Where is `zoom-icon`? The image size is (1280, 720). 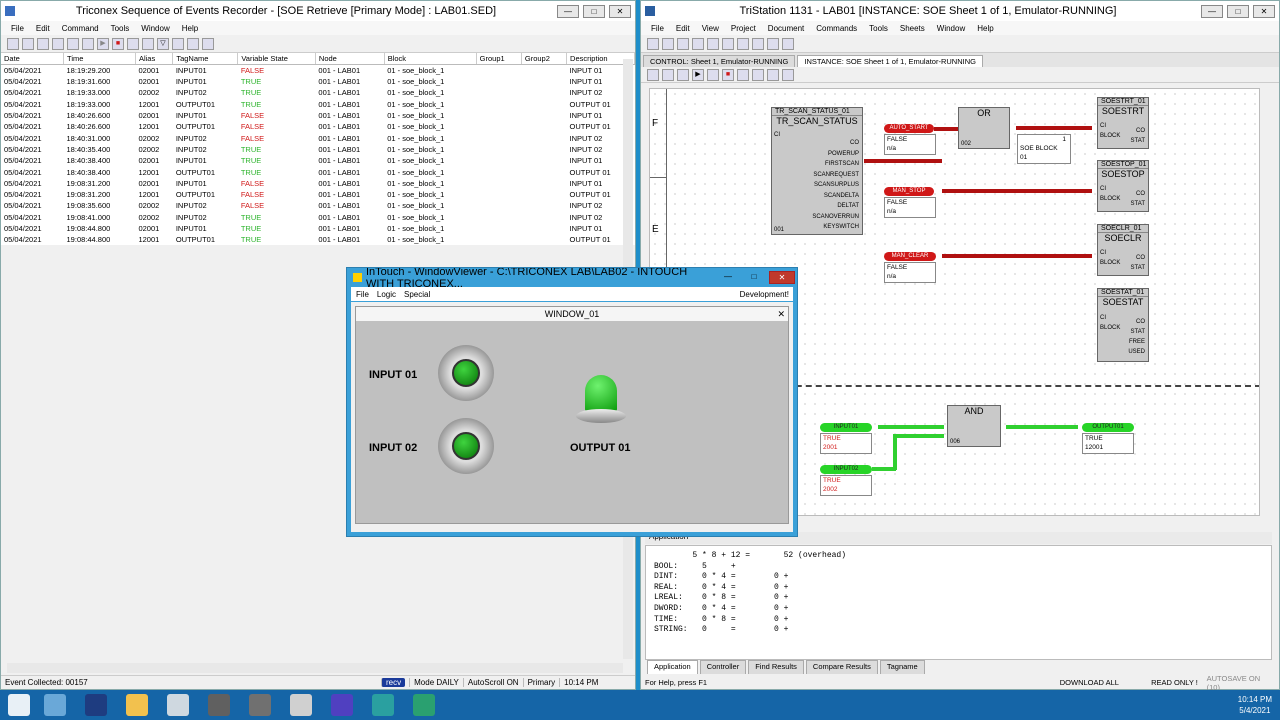 zoom-icon is located at coordinates (758, 74).